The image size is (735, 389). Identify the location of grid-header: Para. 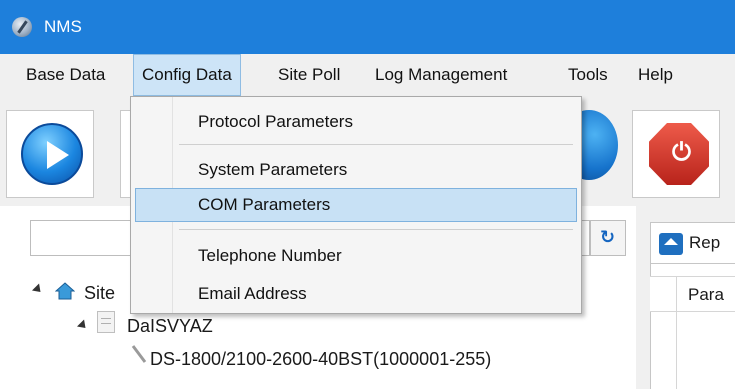
(692, 294).